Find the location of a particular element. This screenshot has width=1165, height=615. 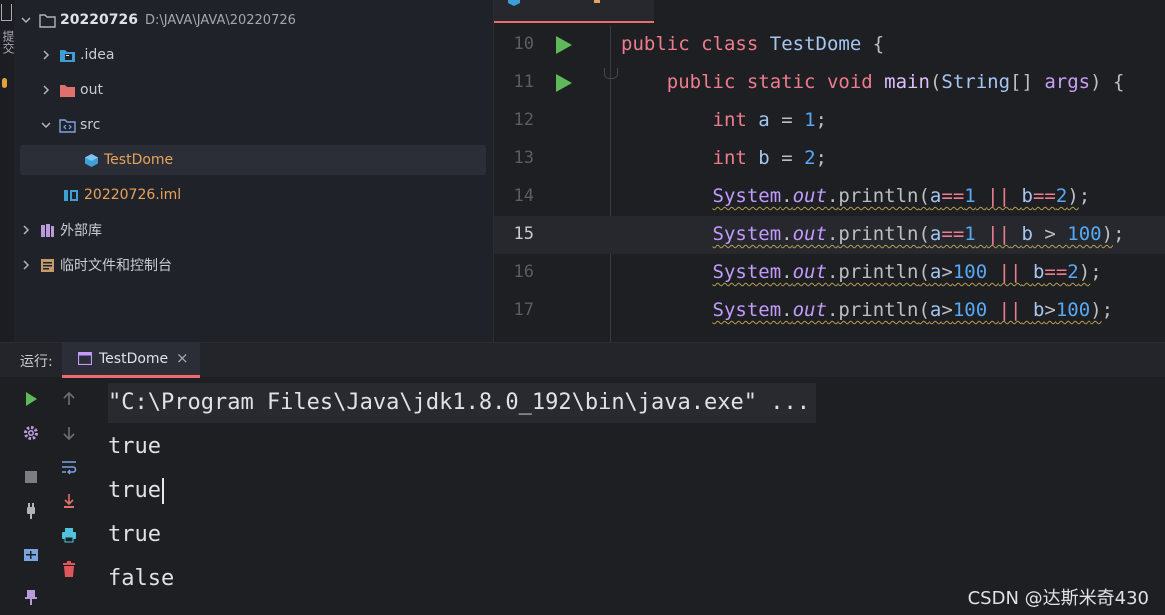

code-line-15: 15 System.out.println(a==1 || b > 100); is located at coordinates (829, 235).